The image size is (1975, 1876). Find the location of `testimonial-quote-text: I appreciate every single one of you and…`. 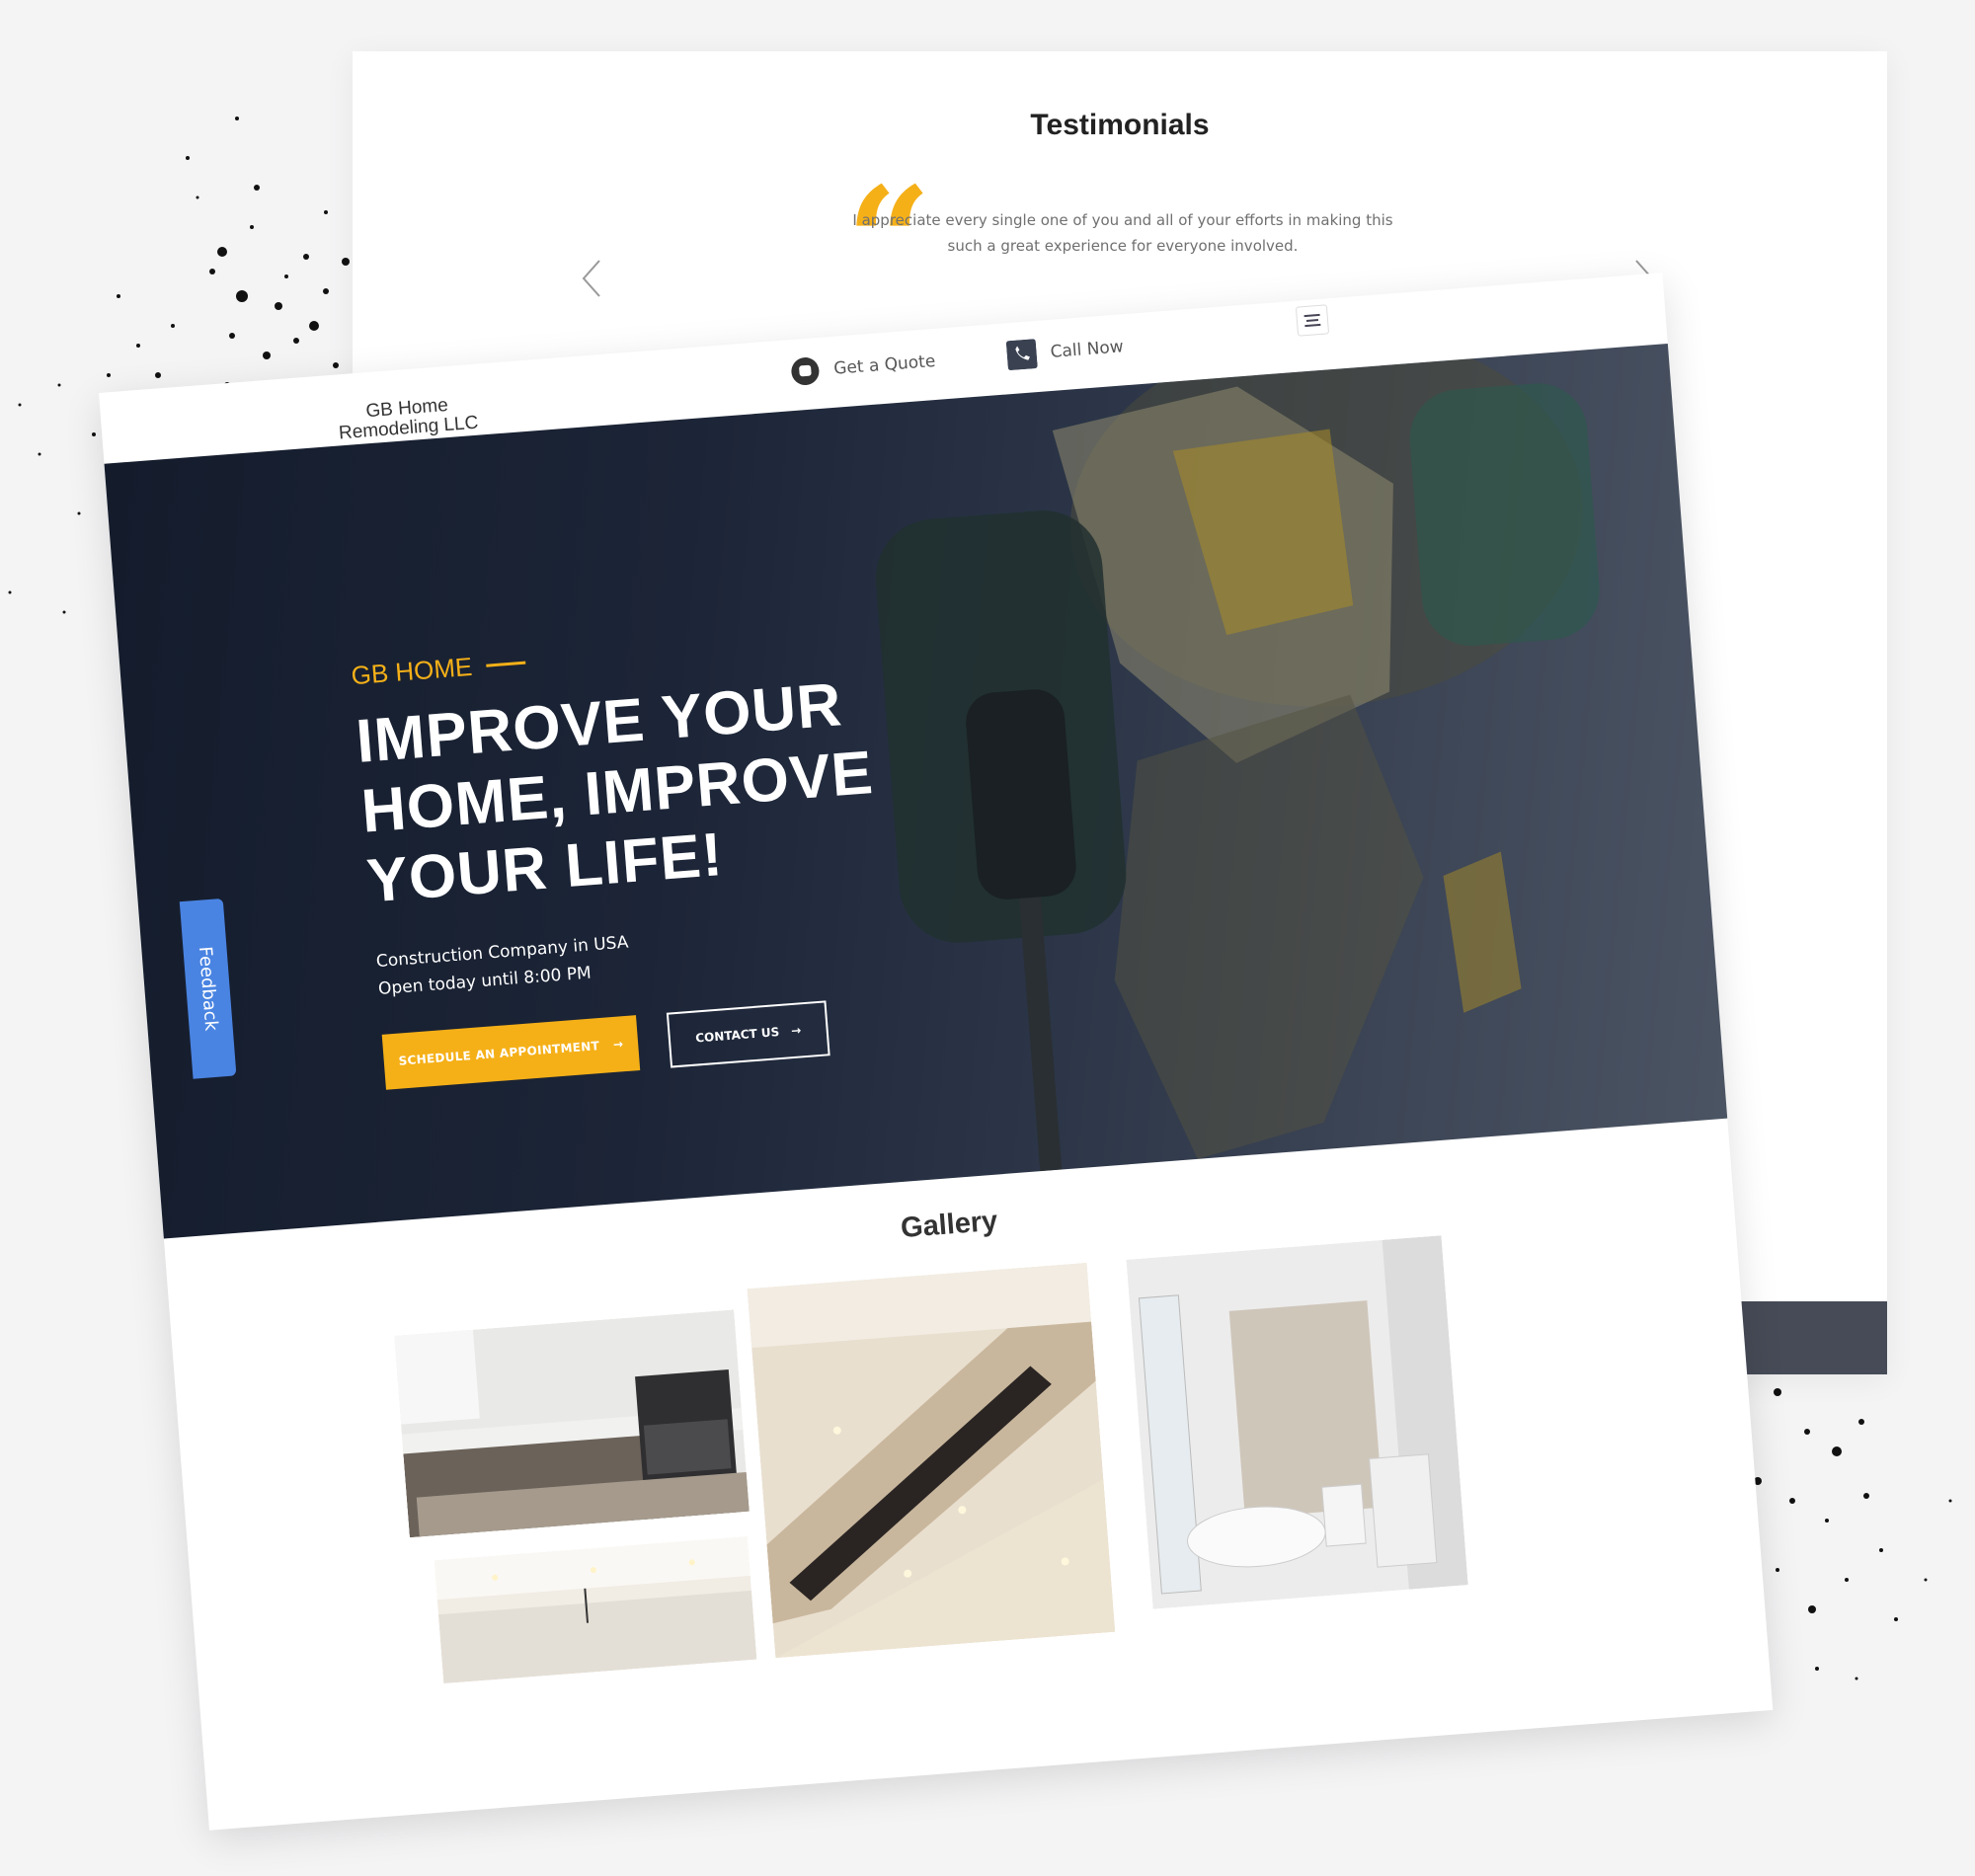

testimonial-quote-text: I appreciate every single one of you and… is located at coordinates (1123, 233).